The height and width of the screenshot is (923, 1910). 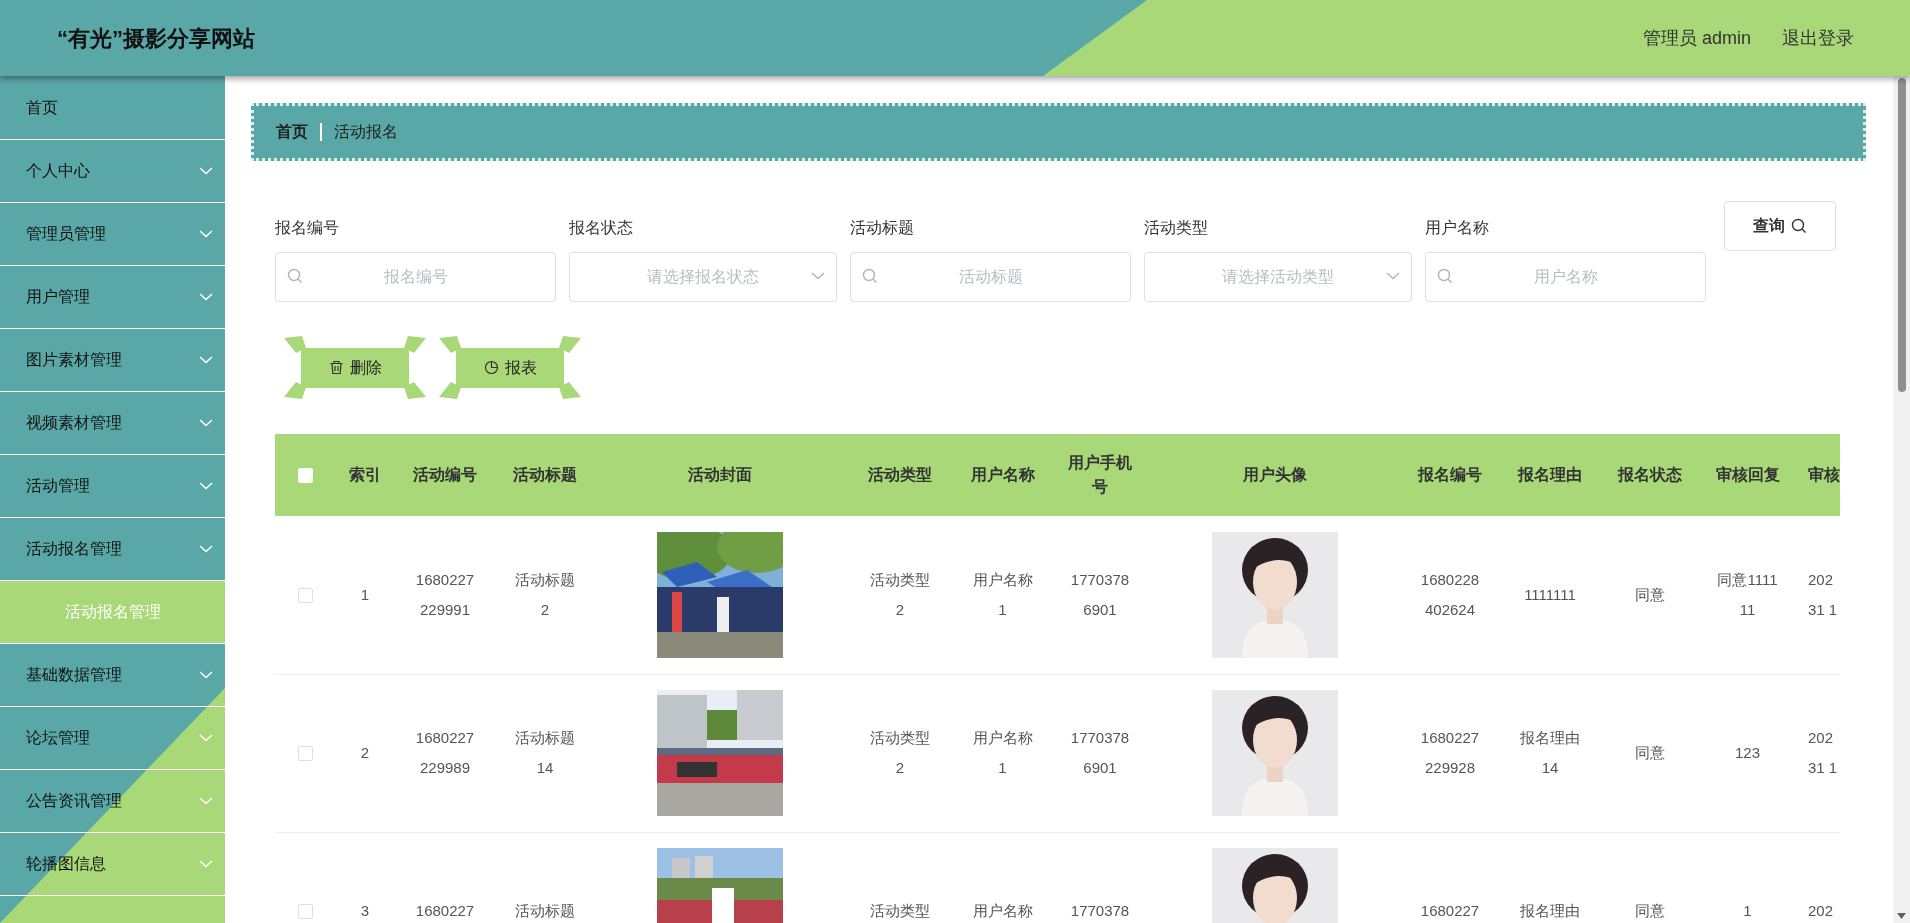 What do you see at coordinates (1818, 38) in the screenshot?
I see `logout-link: 退出登录` at bounding box center [1818, 38].